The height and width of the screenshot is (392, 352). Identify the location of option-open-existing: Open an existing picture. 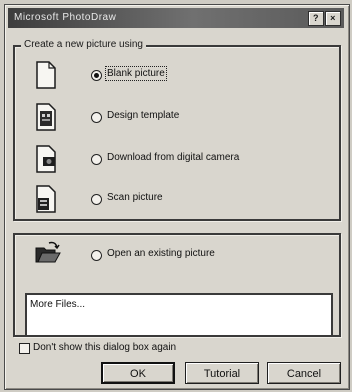
(180, 256).